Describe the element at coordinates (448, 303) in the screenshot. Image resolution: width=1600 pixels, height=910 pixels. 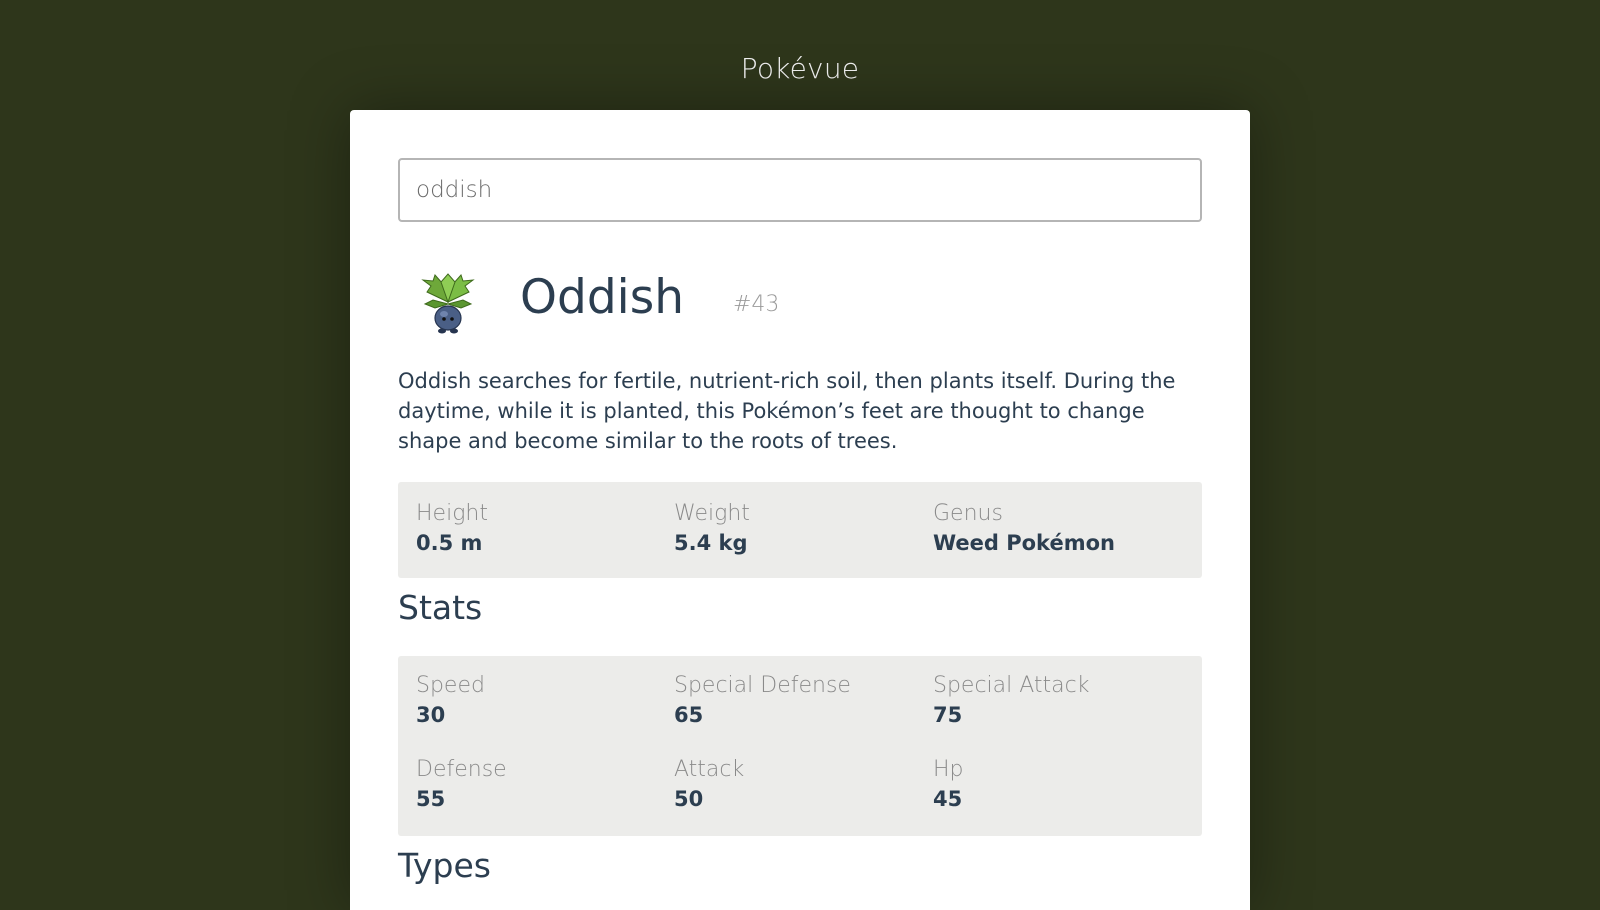
I see `oddish-sprite-icon` at that location.